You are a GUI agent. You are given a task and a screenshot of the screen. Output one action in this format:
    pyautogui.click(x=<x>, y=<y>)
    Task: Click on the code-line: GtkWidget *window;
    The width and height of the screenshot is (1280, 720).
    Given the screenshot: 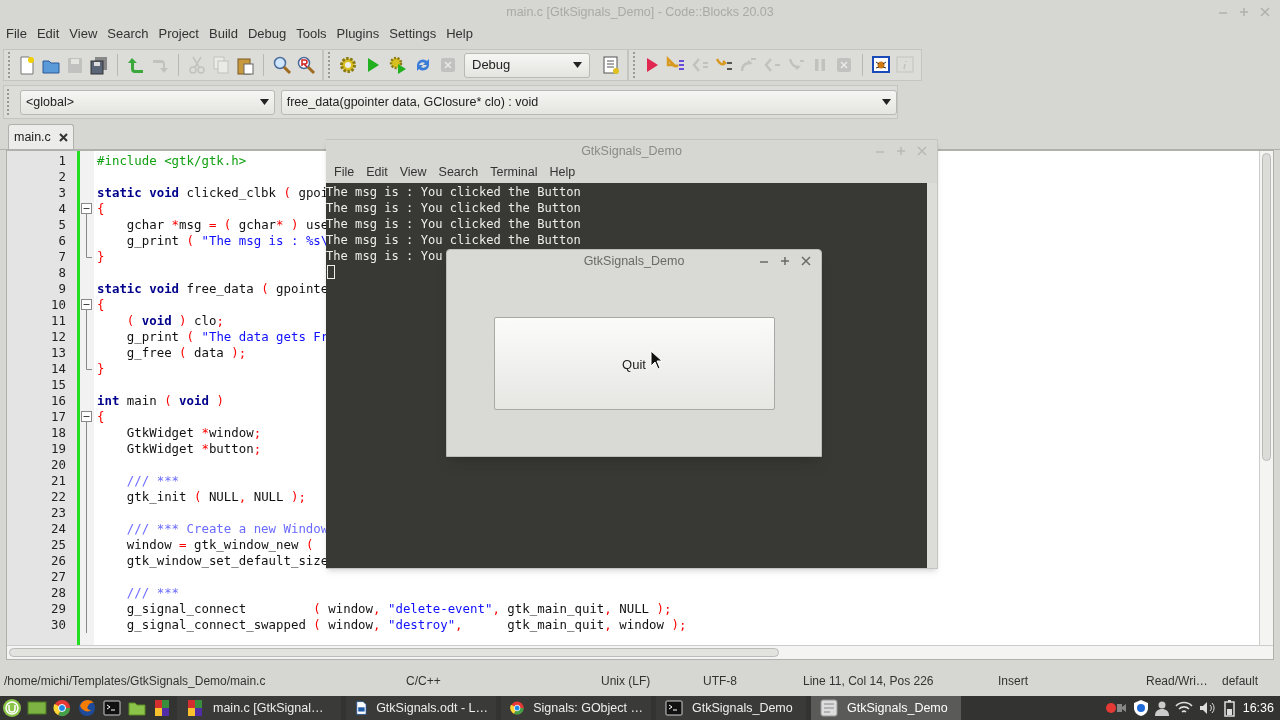 What is the action you would take?
    pyautogui.click(x=193, y=432)
    